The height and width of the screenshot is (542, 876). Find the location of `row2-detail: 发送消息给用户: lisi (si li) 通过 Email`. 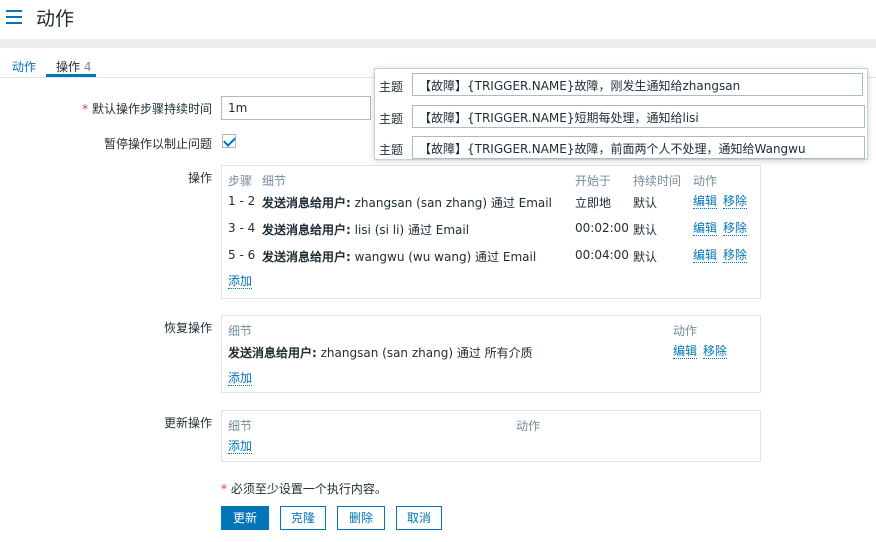

row2-detail: 发送消息给用户: lisi (si li) 通过 Email is located at coordinates (365, 229).